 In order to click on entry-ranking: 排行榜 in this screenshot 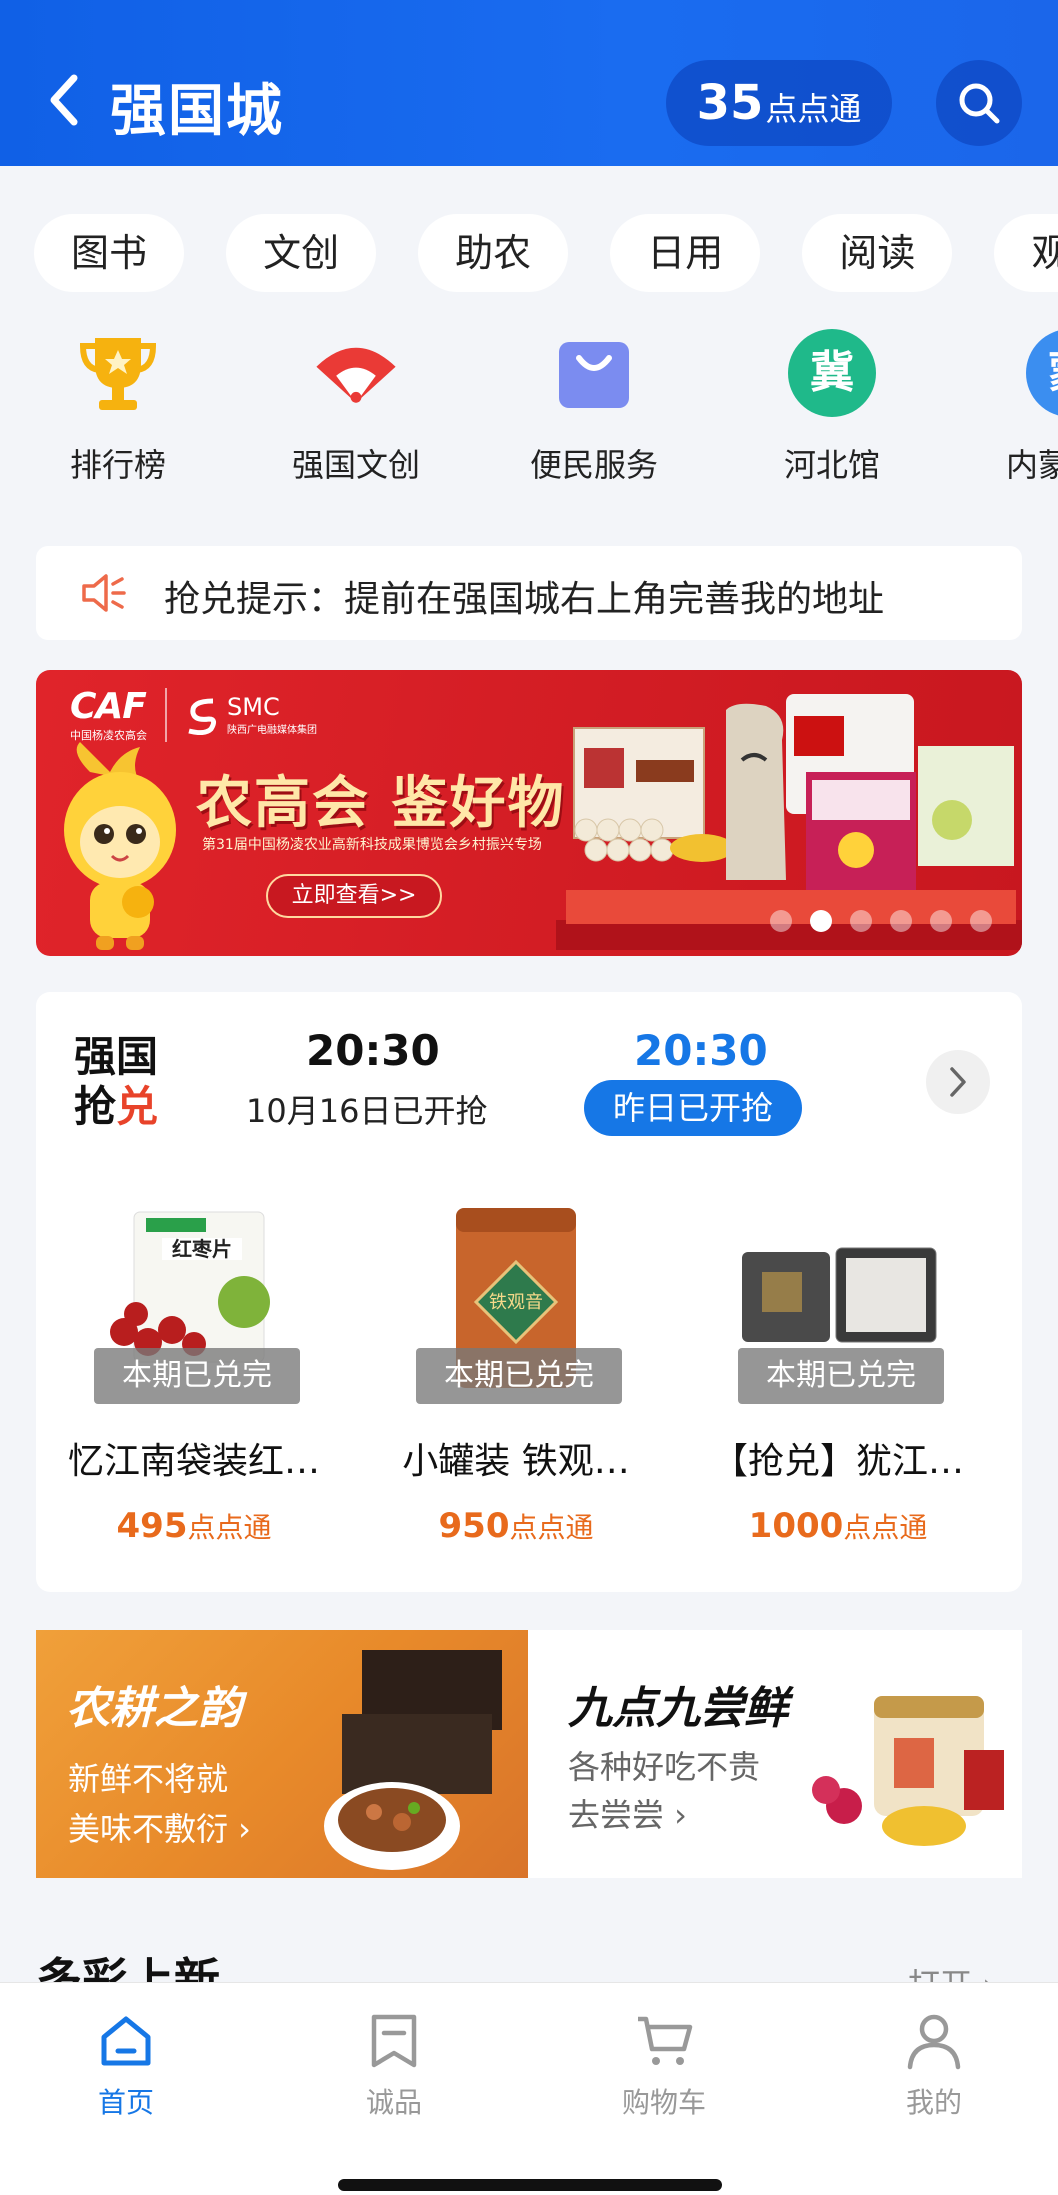, I will do `click(118, 407)`.